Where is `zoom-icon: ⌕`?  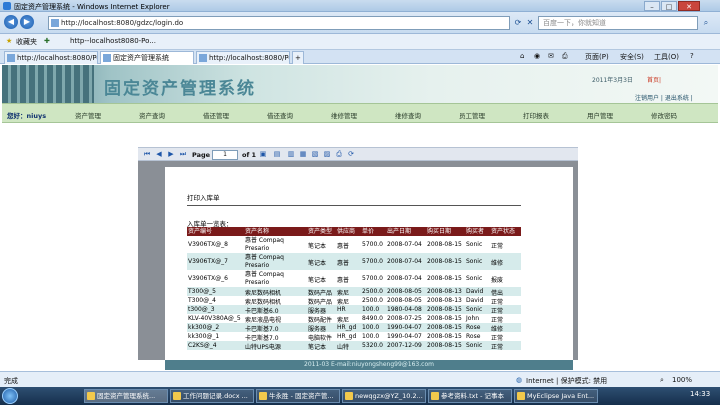
zoom-icon: ⌕ is located at coordinates (662, 380).